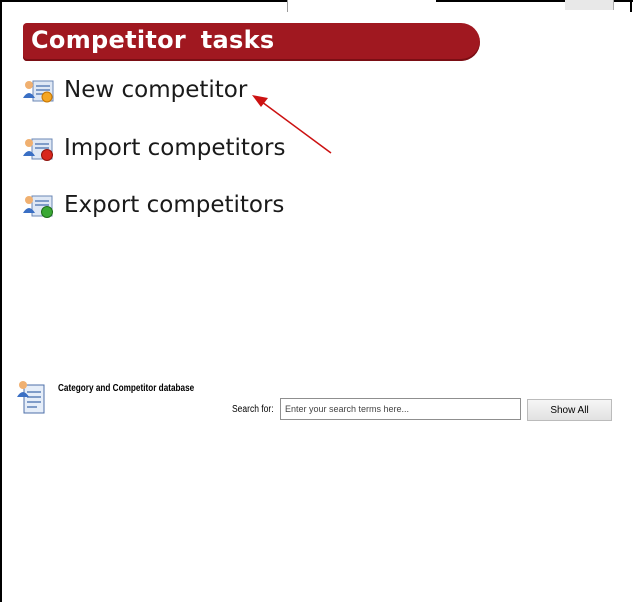 This screenshot has width=633, height=602. What do you see at coordinates (174, 205) in the screenshot?
I see `export-competitors-label: Export competitors` at bounding box center [174, 205].